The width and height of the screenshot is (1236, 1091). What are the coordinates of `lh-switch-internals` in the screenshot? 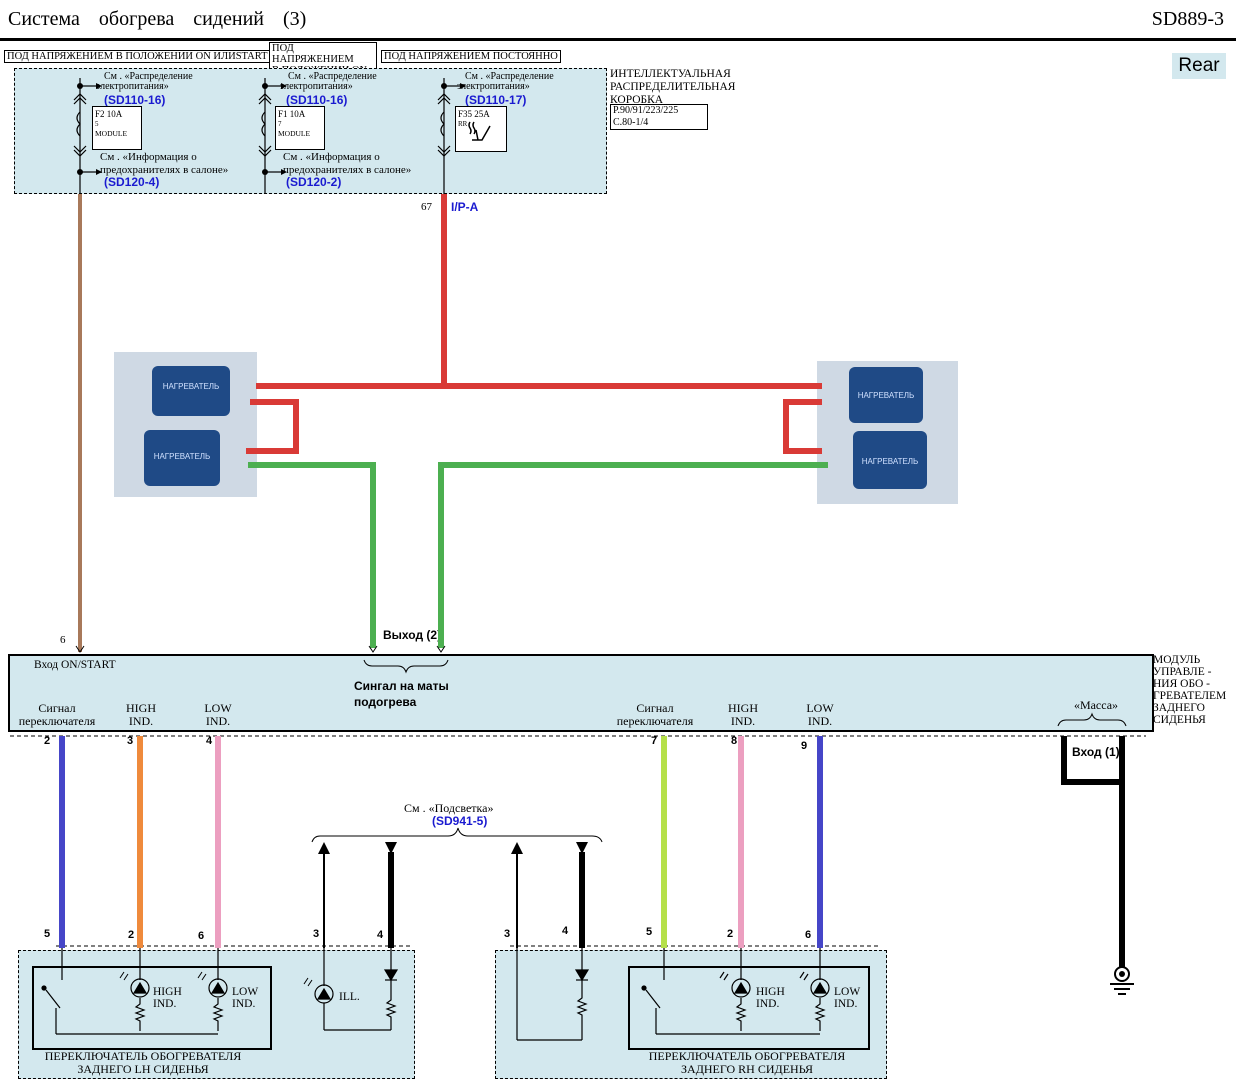 It's located at (220, 991).